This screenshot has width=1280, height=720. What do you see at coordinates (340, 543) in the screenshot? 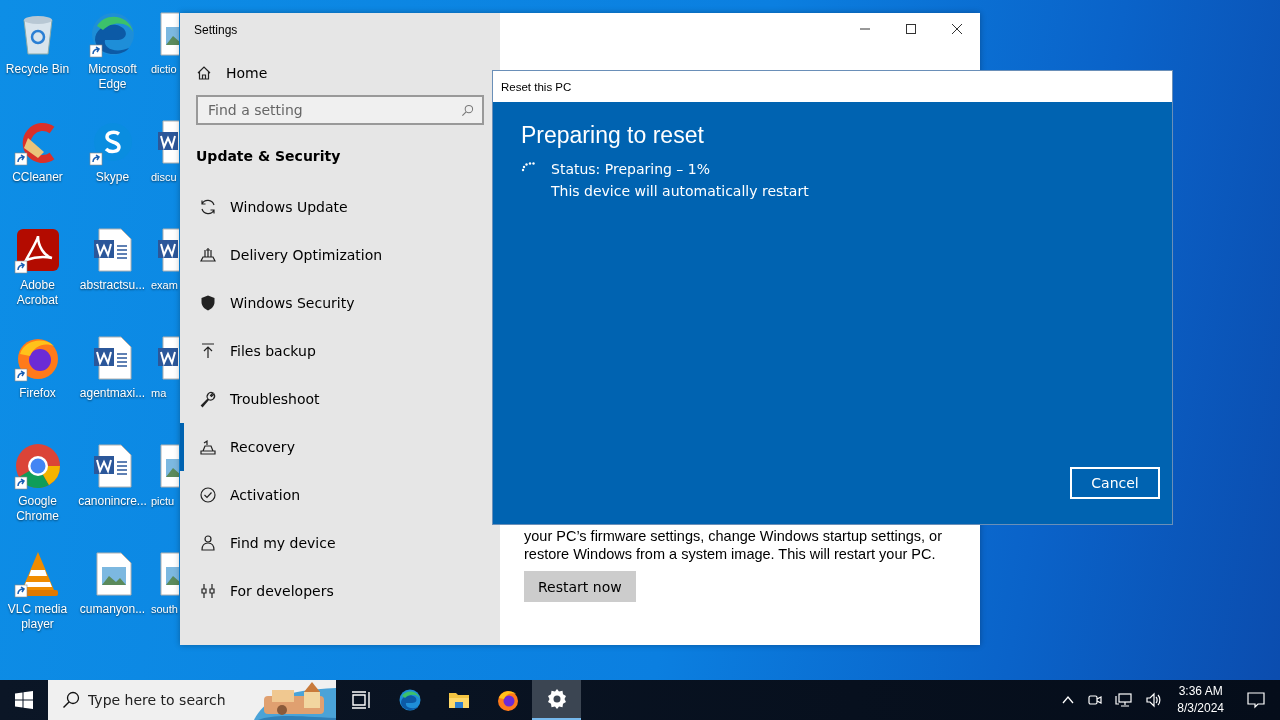
I see `nav-item: Find my device` at bounding box center [340, 543].